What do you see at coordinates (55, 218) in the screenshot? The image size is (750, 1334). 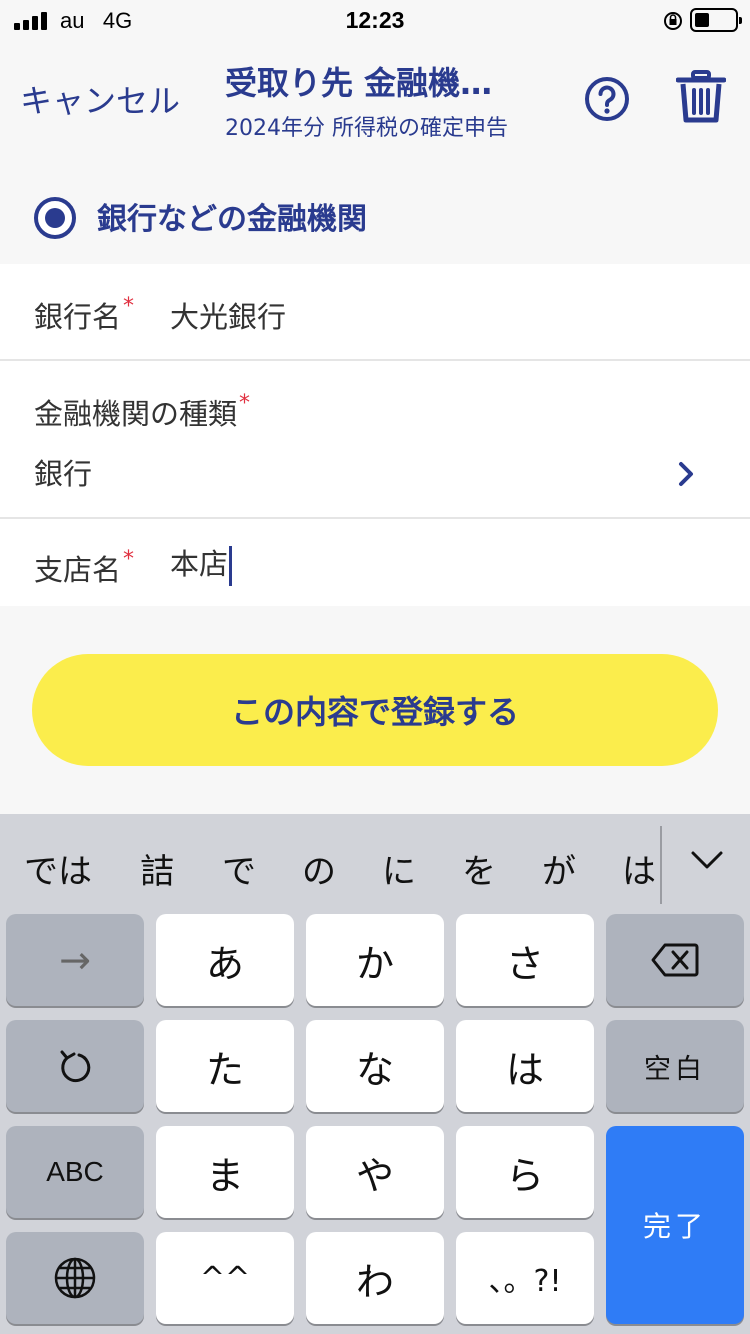 I see `radio-selected-icon` at bounding box center [55, 218].